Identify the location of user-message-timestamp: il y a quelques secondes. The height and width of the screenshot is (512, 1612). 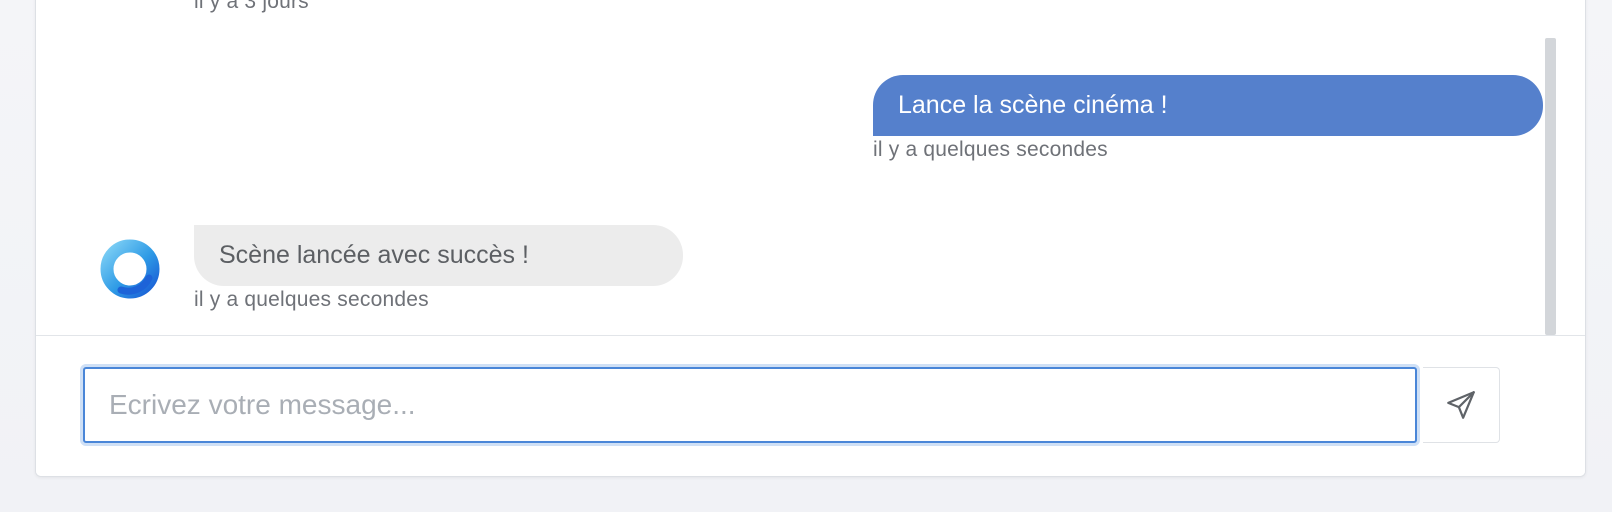
(990, 149).